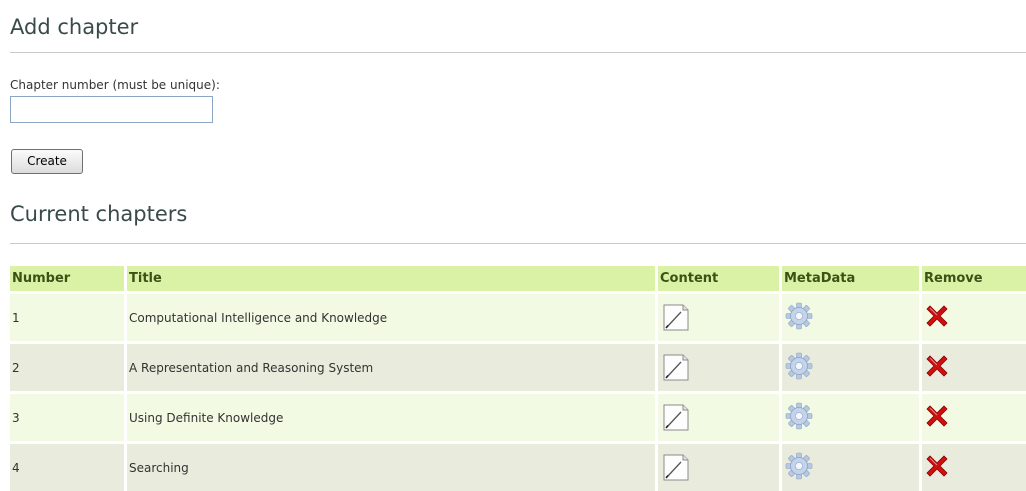 Image resolution: width=1026 pixels, height=491 pixels. What do you see at coordinates (389, 278) in the screenshot?
I see `header-title: Title` at bounding box center [389, 278].